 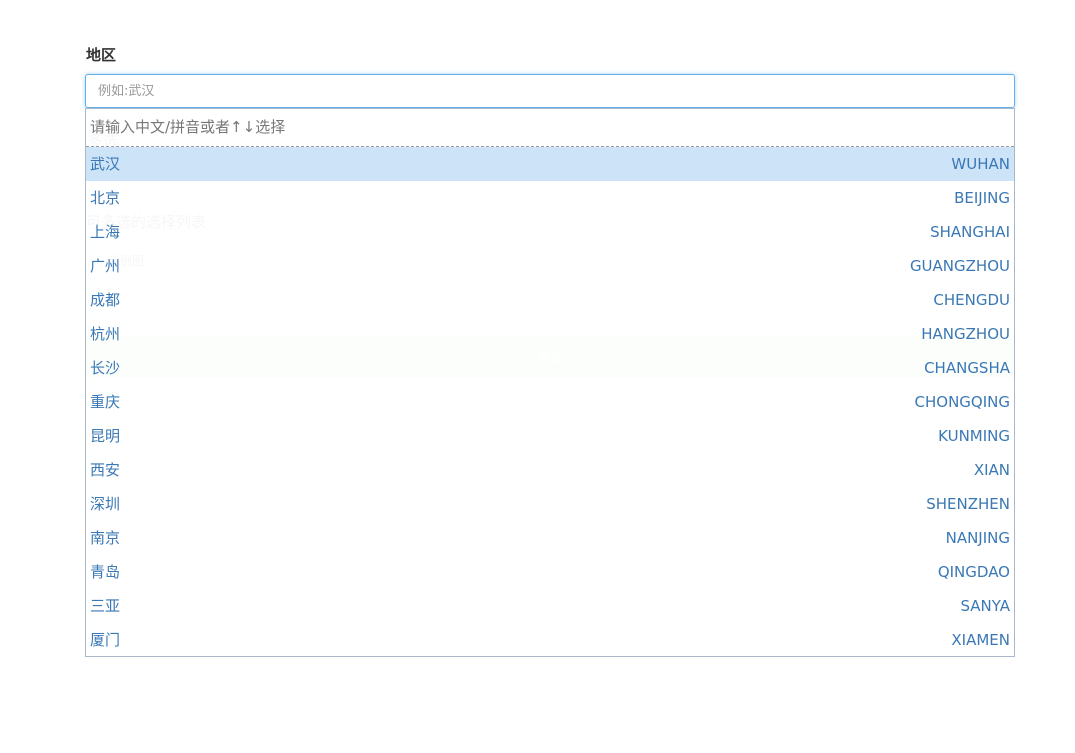 What do you see at coordinates (550, 164) in the screenshot?
I see `option-wuhan: 武汉 WUHAN` at bounding box center [550, 164].